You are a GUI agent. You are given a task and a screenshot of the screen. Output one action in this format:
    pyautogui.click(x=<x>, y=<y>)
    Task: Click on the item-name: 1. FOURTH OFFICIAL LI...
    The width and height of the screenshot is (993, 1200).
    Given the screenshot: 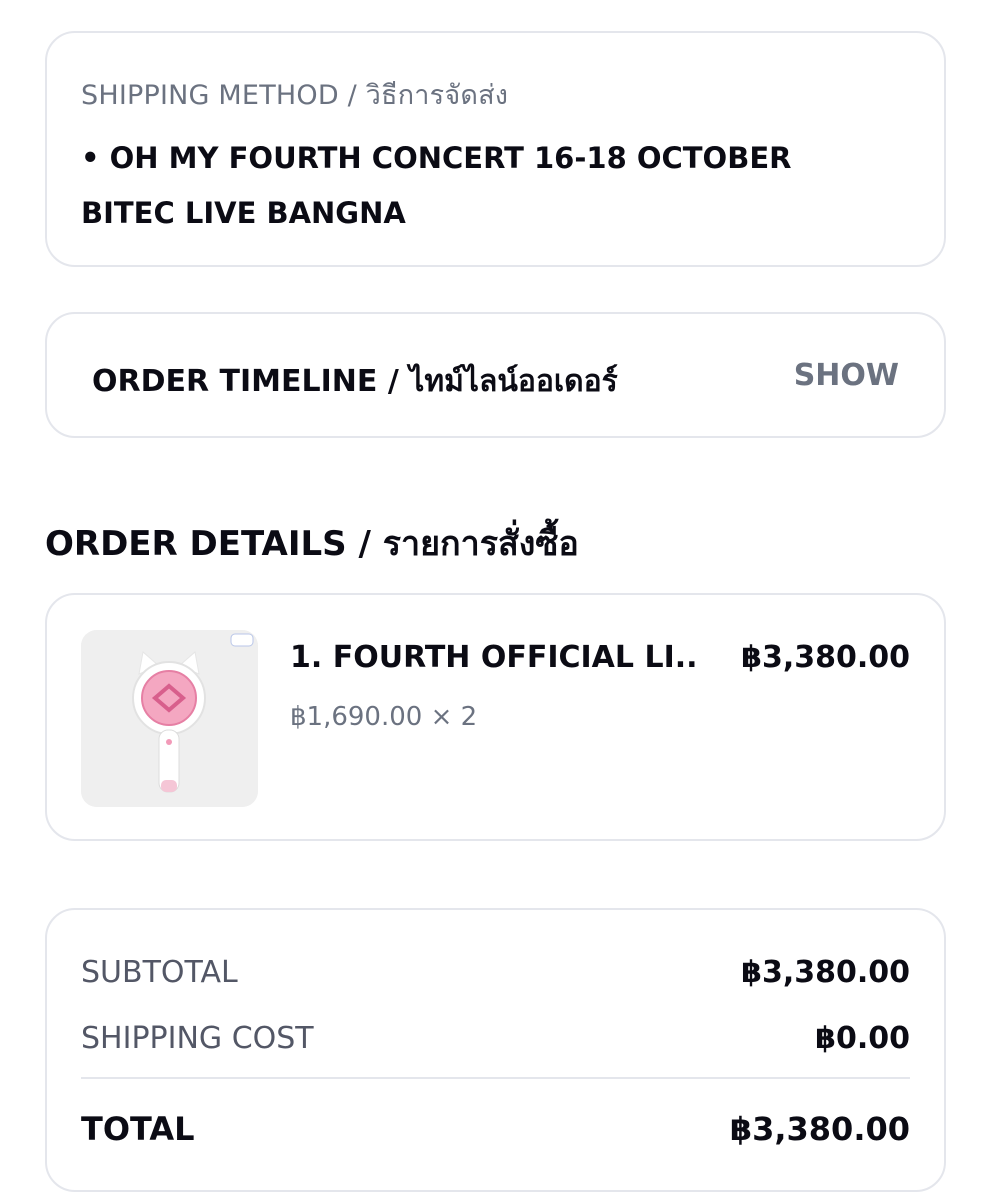 What is the action you would take?
    pyautogui.click(x=495, y=657)
    